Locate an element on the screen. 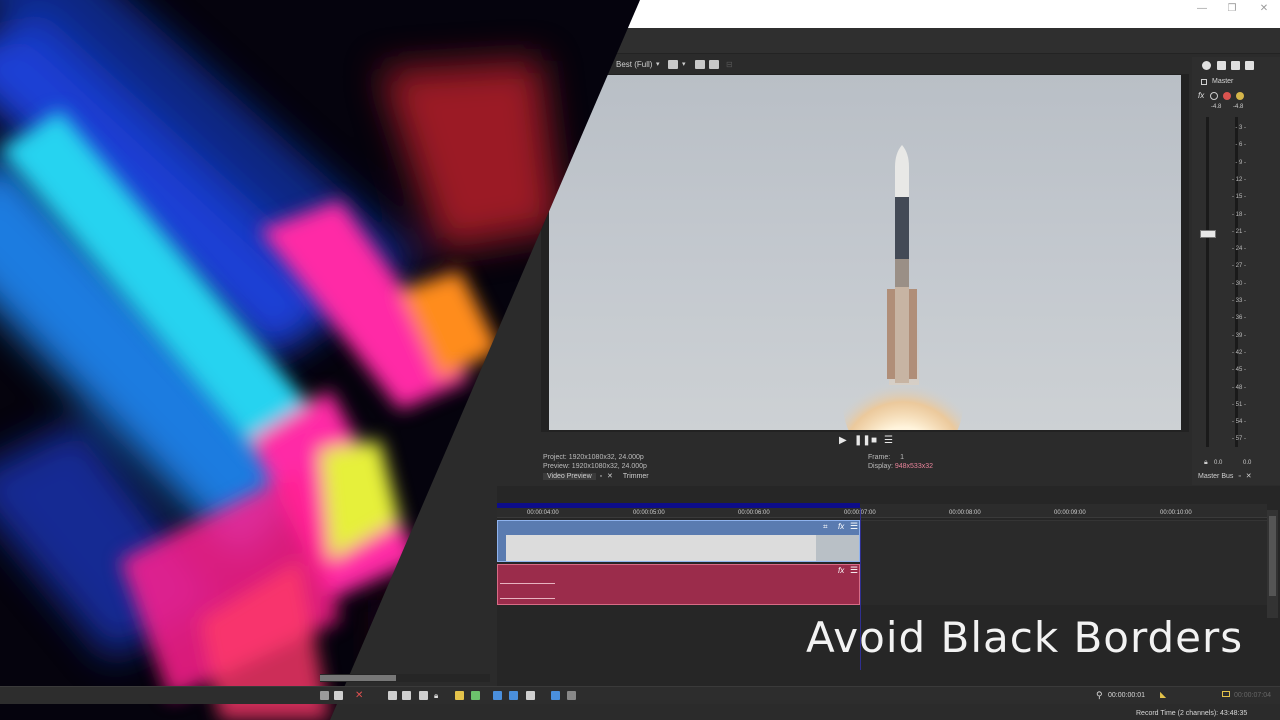 The width and height of the screenshot is (1280, 720). meter-tick-label: - 9 - is located at coordinates (1240, 162).